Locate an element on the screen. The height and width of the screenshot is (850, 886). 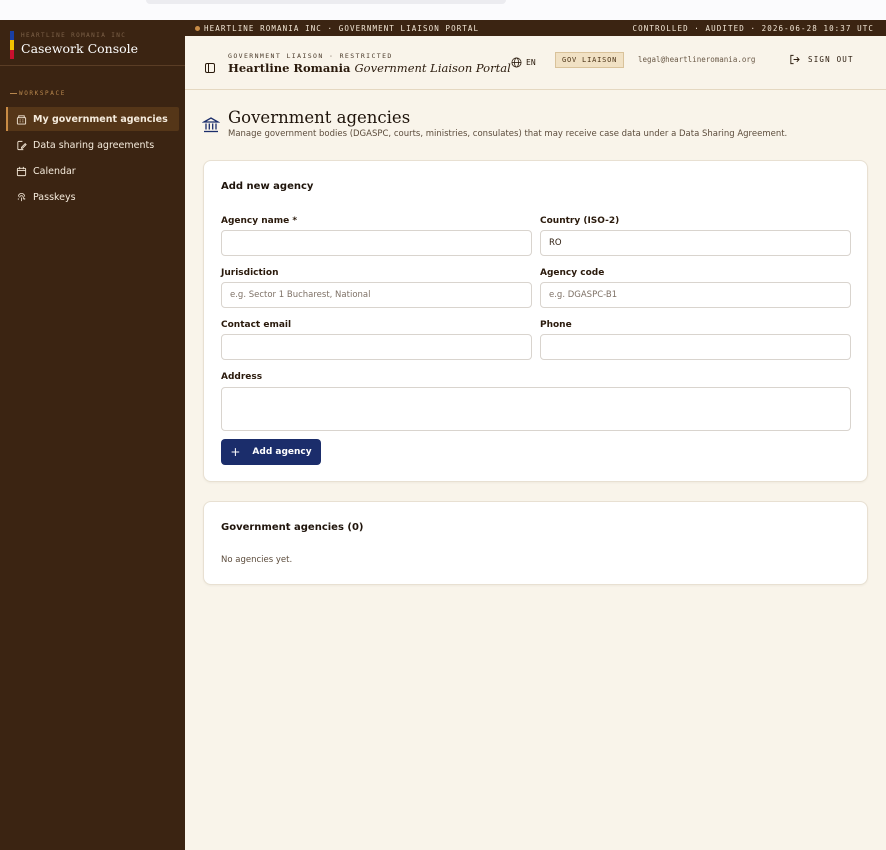
country-input is located at coordinates (695, 243).